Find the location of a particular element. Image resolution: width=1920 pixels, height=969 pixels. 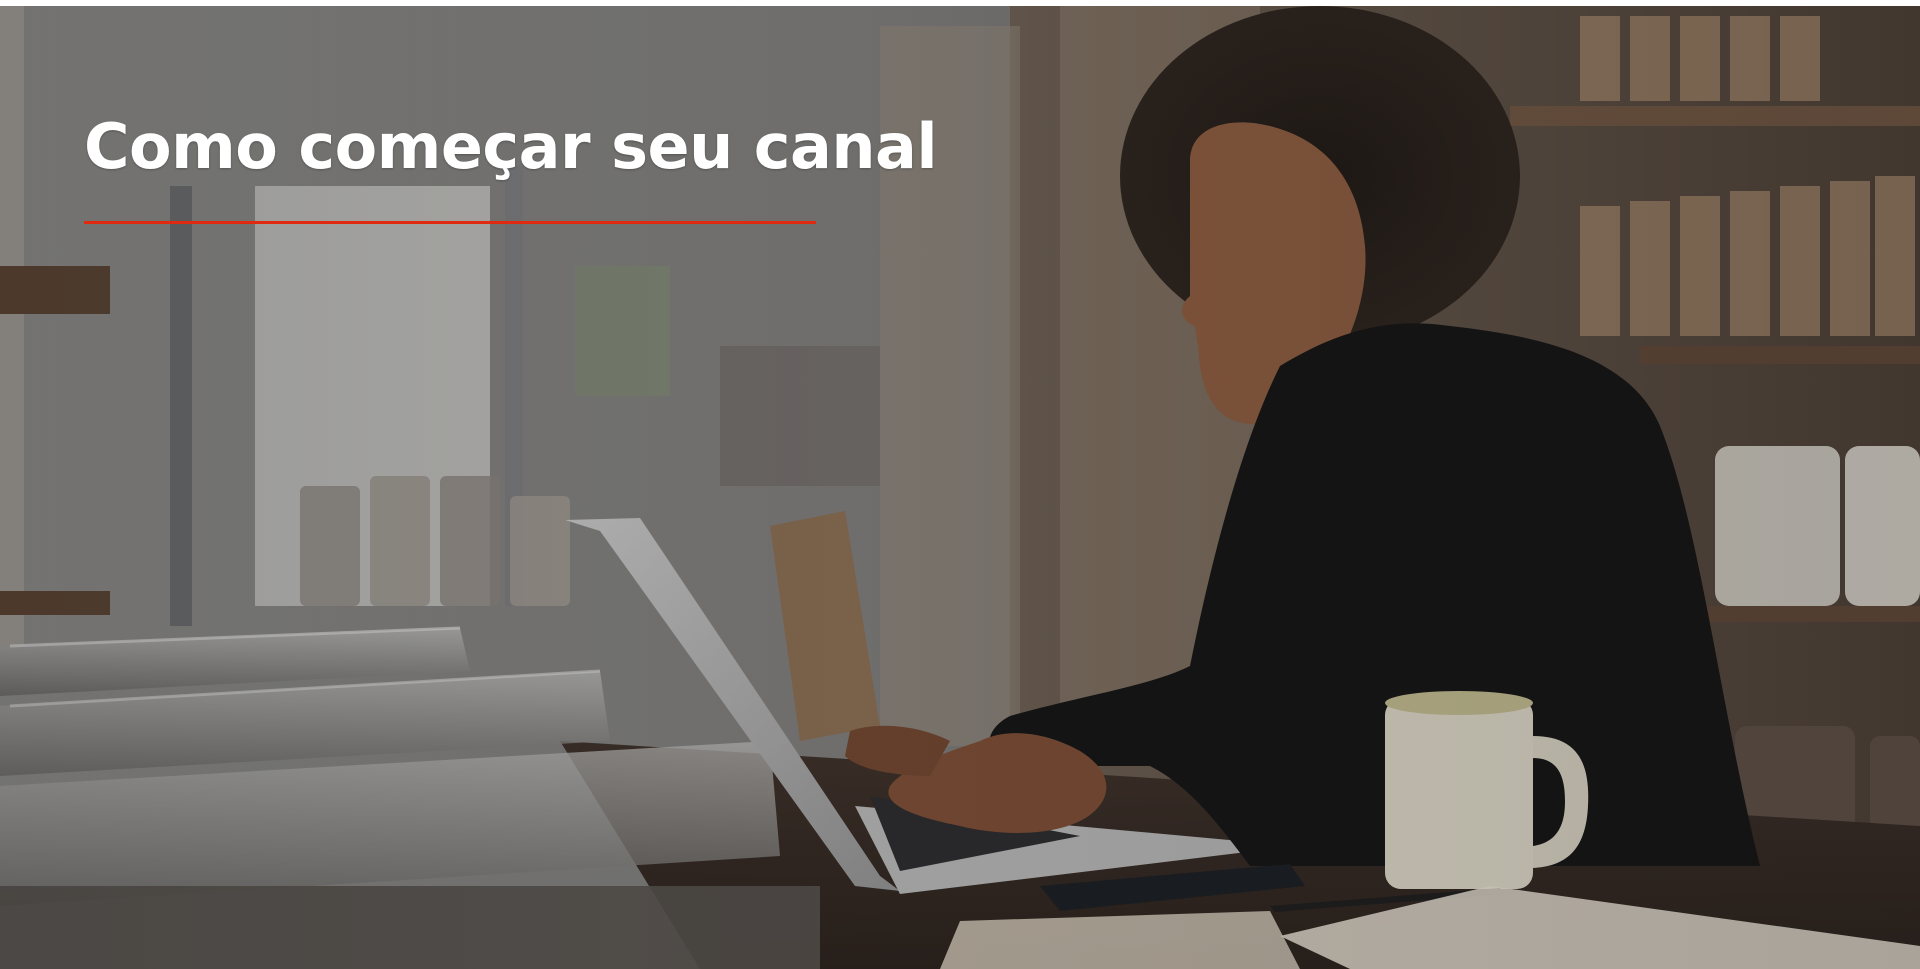

page-title: Como começar seu canal is located at coordinates (511, 146).